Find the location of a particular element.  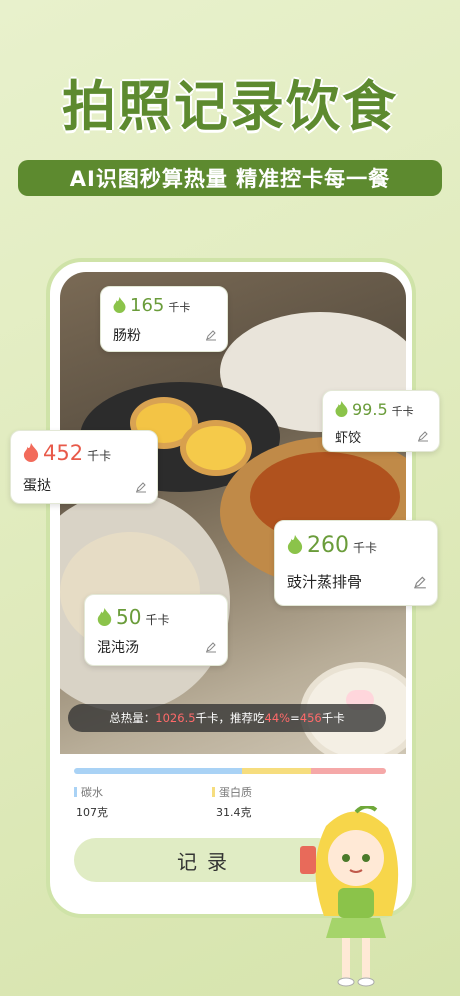

carb-marker-icon is located at coordinates (75, 792).